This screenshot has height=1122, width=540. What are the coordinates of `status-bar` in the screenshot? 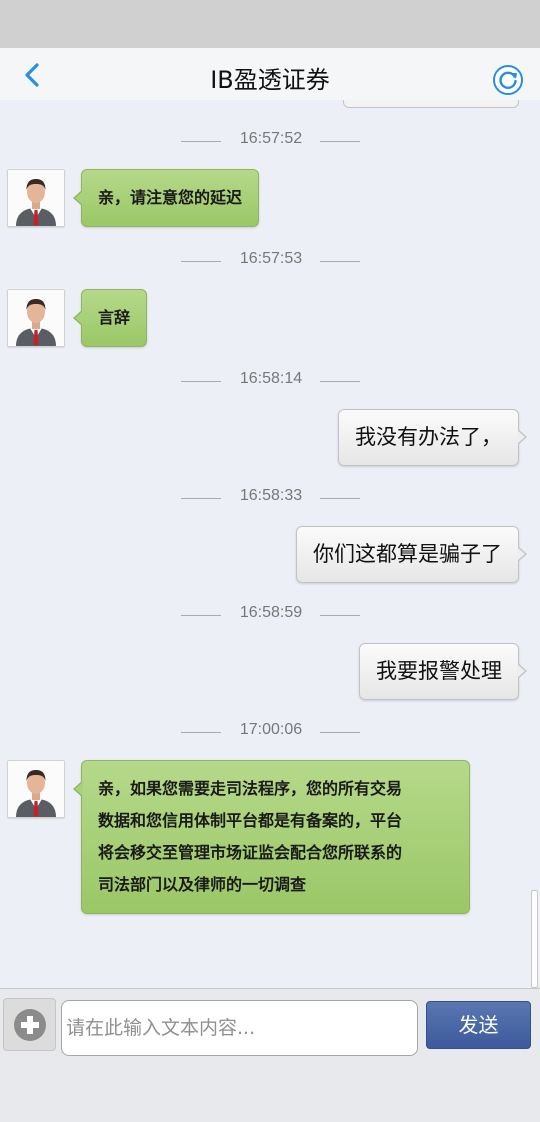 It's located at (270, 24).